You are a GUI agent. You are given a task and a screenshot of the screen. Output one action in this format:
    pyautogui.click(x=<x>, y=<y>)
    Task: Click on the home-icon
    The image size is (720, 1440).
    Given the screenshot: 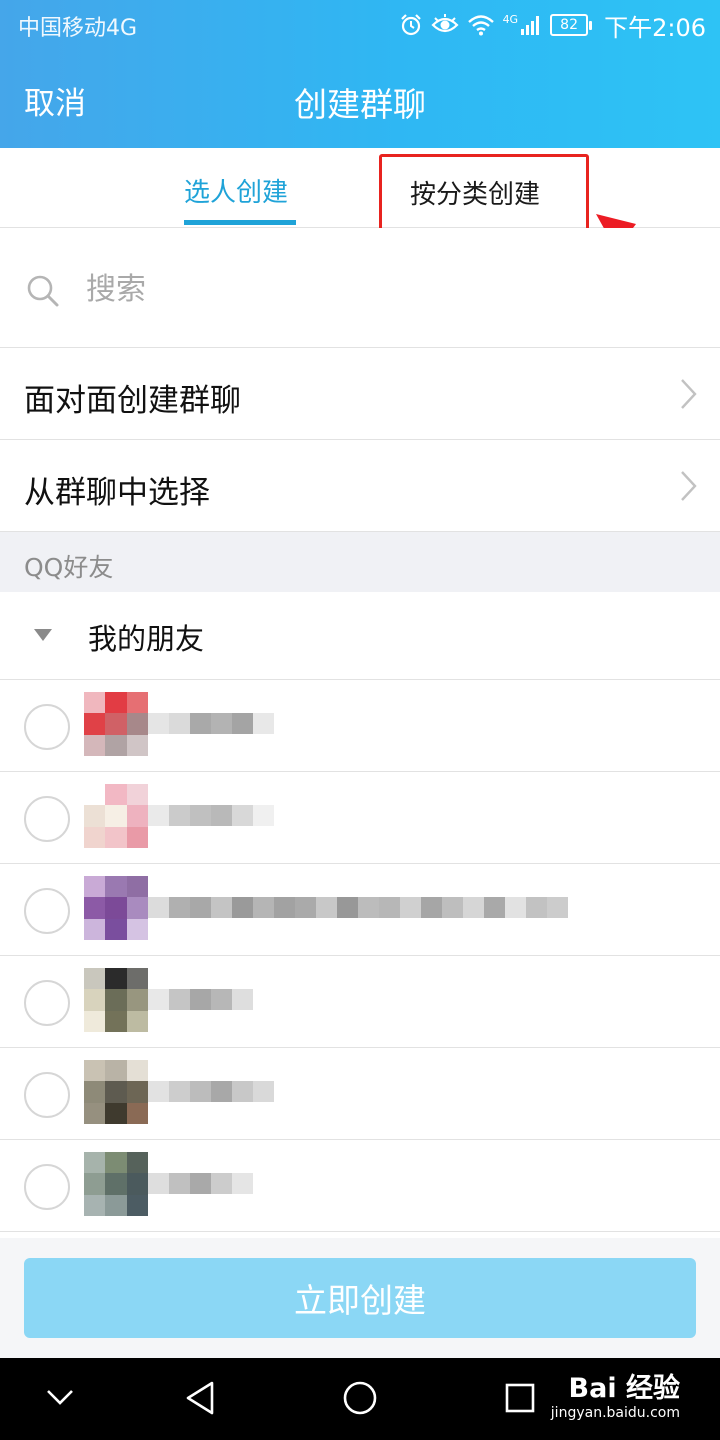 What is the action you would take?
    pyautogui.click(x=360, y=1398)
    